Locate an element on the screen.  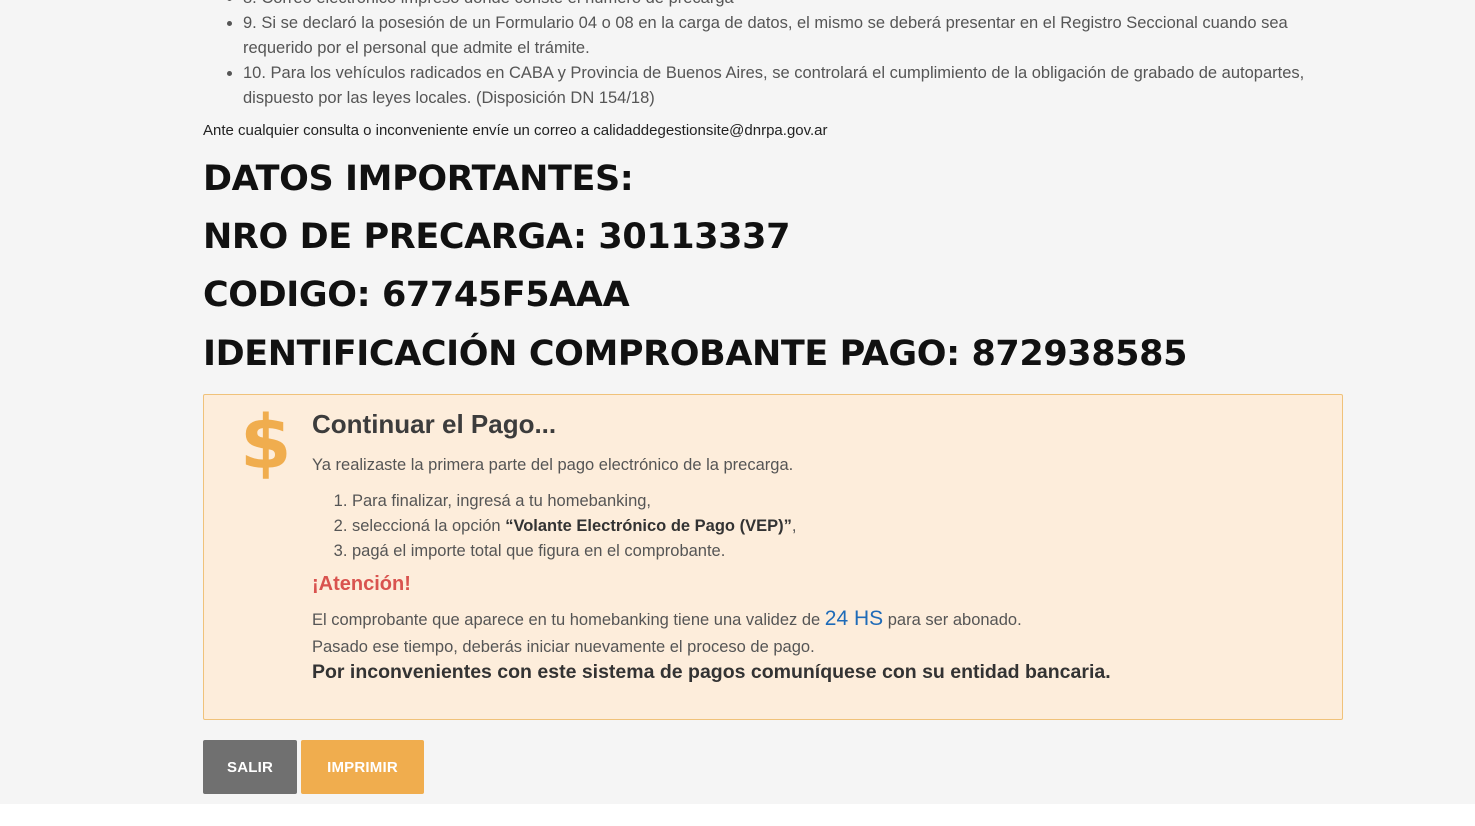
datos-heading: DATOS IMPORTANTES: is located at coordinates (418, 179).